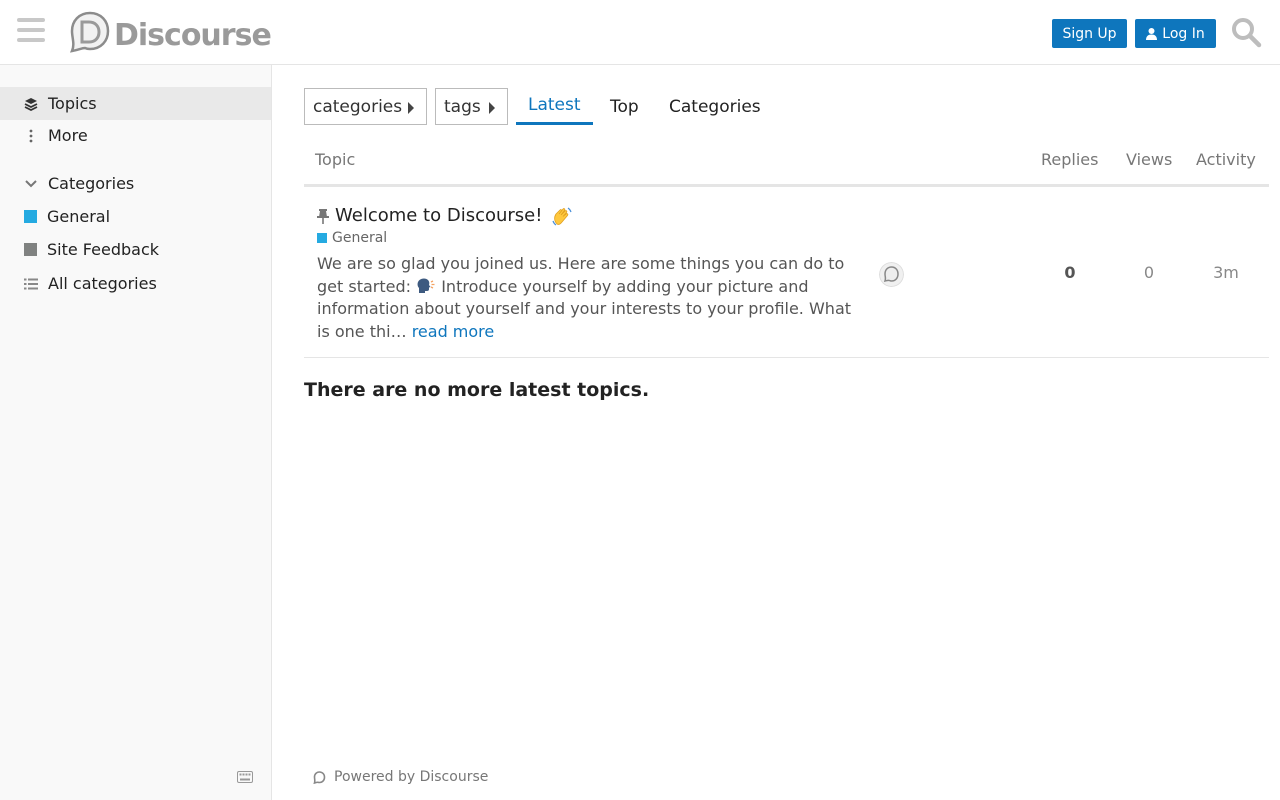 The width and height of the screenshot is (1280, 800). I want to click on read-more-link: read more, so click(453, 331).